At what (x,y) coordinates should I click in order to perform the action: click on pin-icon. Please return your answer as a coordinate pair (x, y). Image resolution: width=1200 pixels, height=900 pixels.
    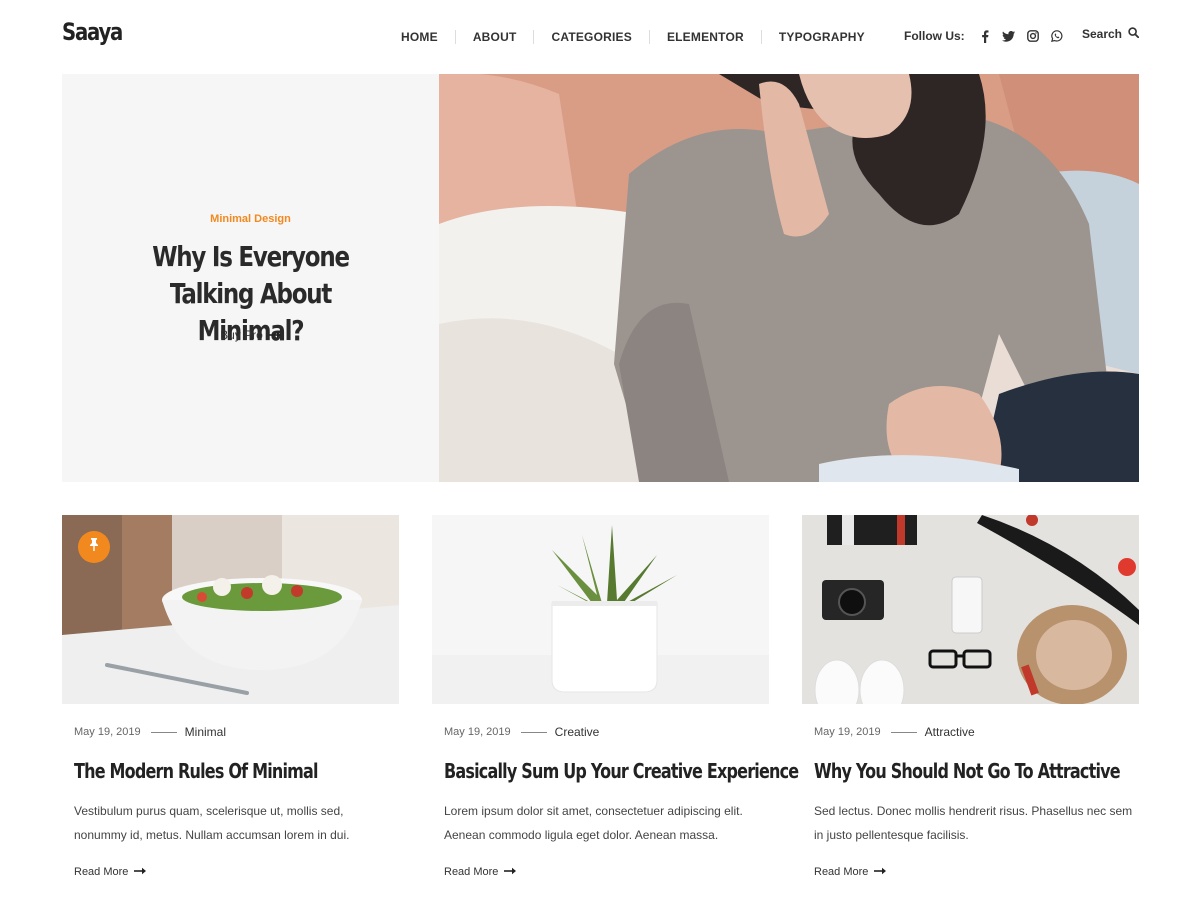
    Looking at the image, I should click on (94, 547).